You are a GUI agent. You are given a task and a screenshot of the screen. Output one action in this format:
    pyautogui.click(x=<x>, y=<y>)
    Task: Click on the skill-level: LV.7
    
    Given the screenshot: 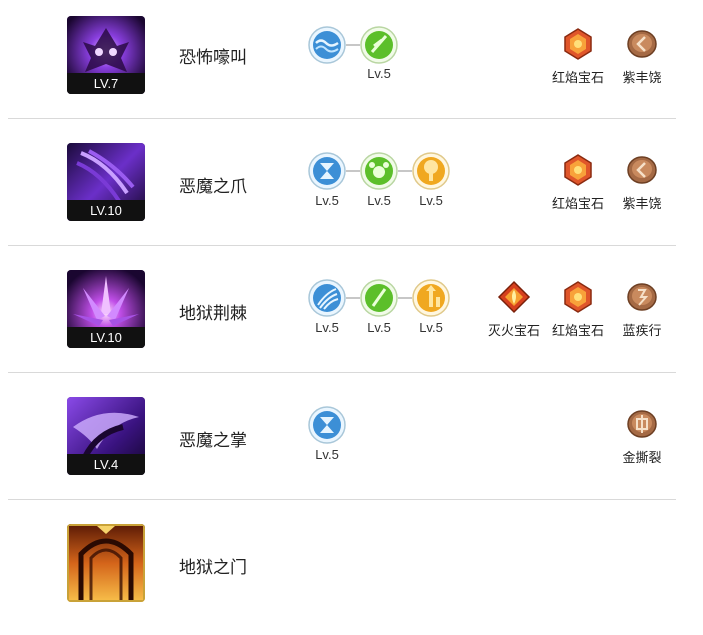 What is the action you would take?
    pyautogui.click(x=106, y=83)
    